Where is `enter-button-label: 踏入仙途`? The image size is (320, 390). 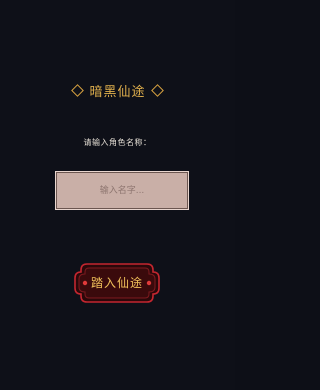
enter-button-label: 踏入仙途 is located at coordinates (116, 283).